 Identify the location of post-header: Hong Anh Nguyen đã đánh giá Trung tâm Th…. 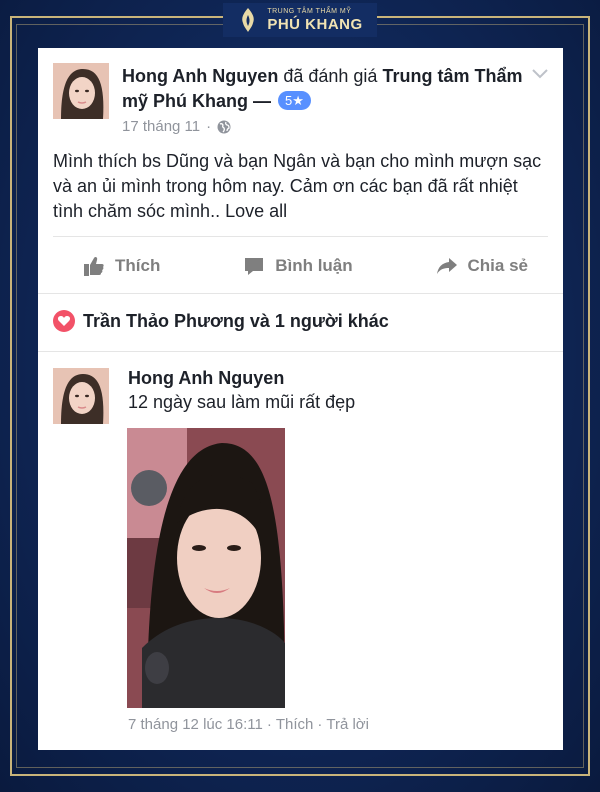
(327, 89).